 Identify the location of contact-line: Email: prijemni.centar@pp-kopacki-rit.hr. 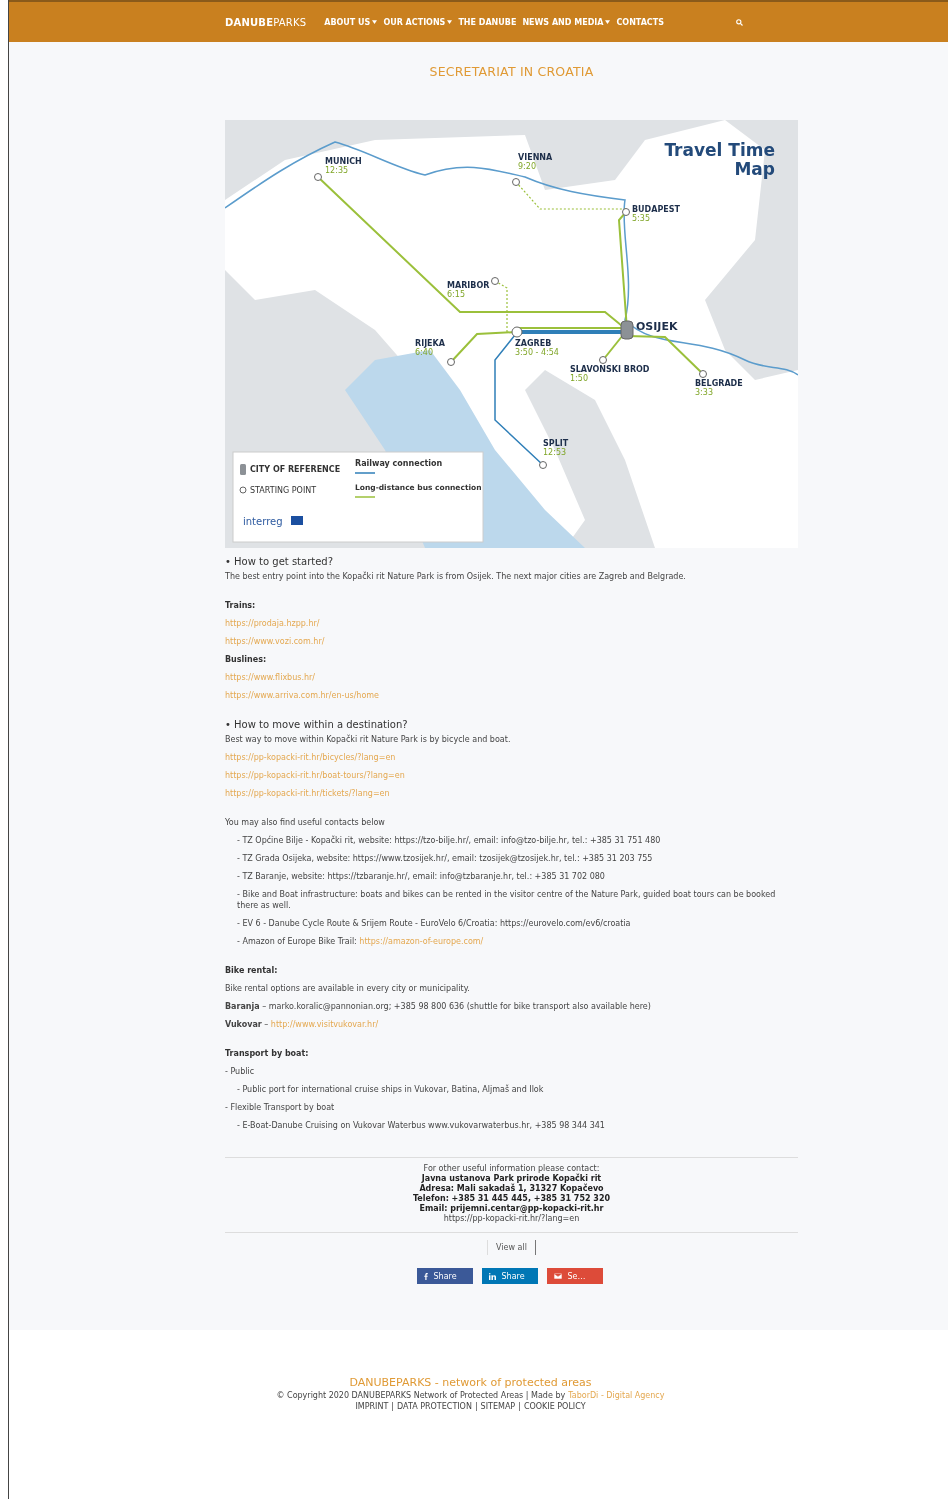
(511, 1209).